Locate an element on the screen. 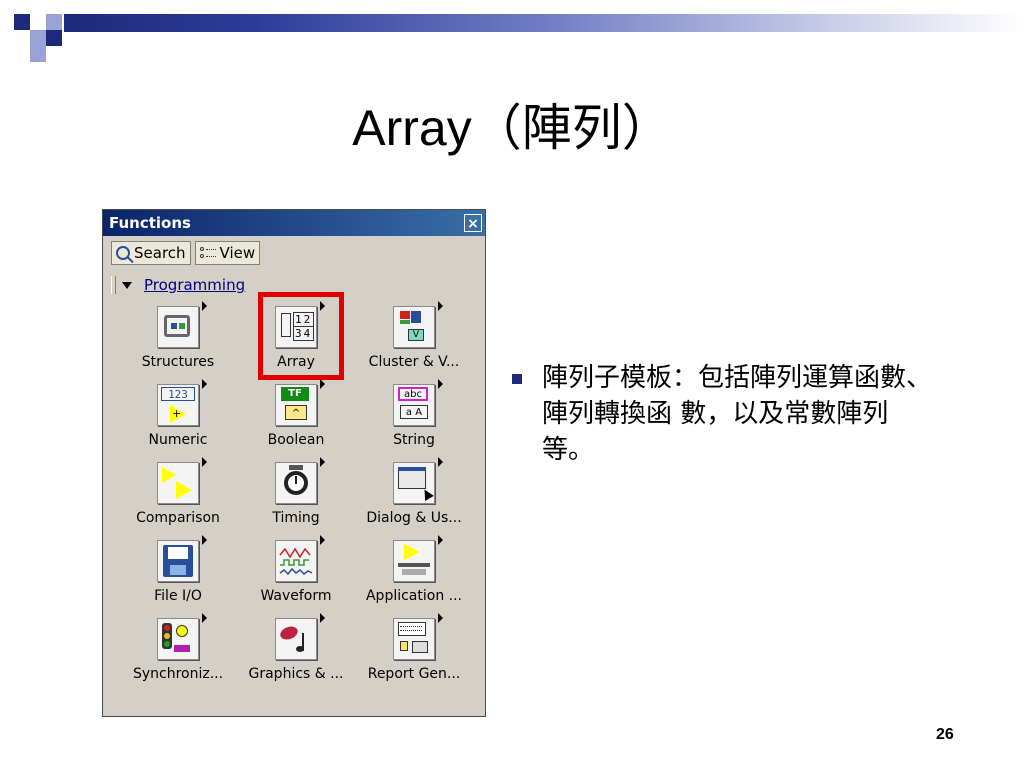 The width and height of the screenshot is (1024, 768). page-number: 26 is located at coordinates (945, 734).